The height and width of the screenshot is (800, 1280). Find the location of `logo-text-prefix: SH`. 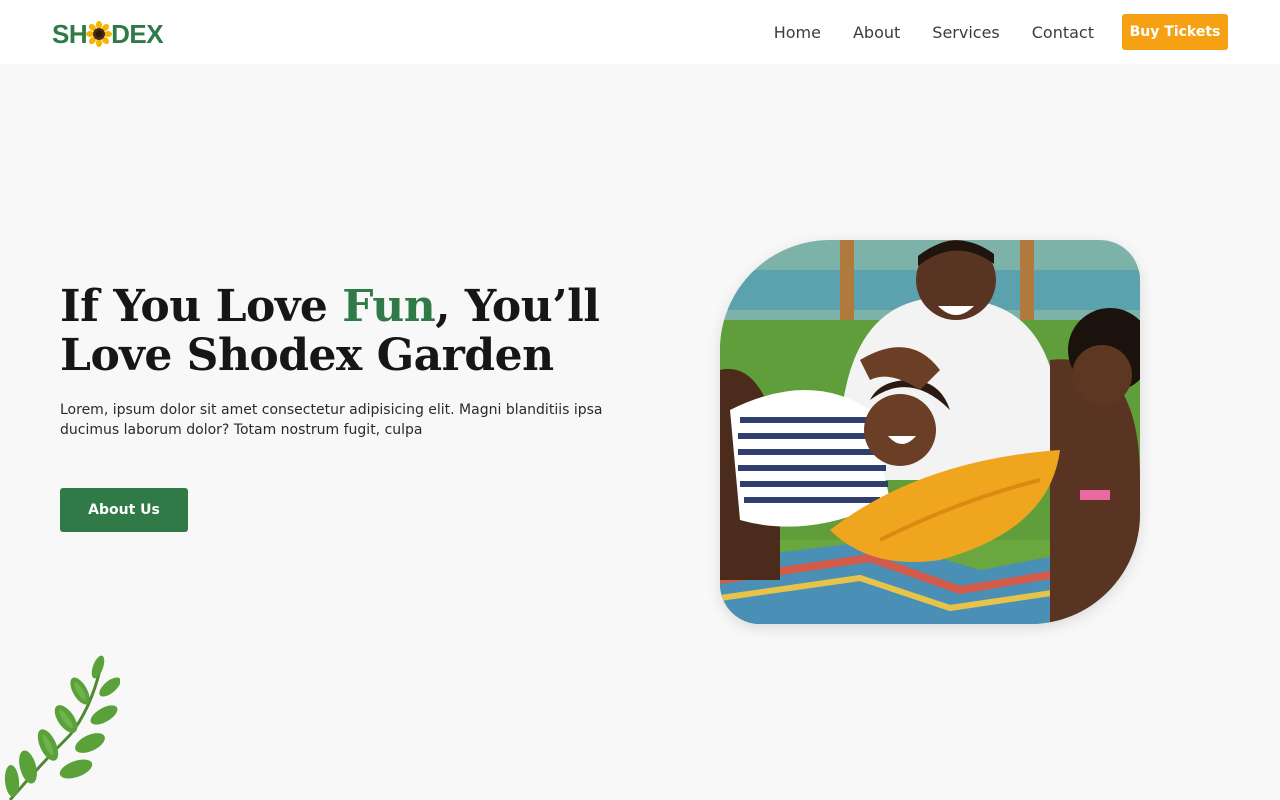

logo-text-prefix: SH is located at coordinates (70, 33).